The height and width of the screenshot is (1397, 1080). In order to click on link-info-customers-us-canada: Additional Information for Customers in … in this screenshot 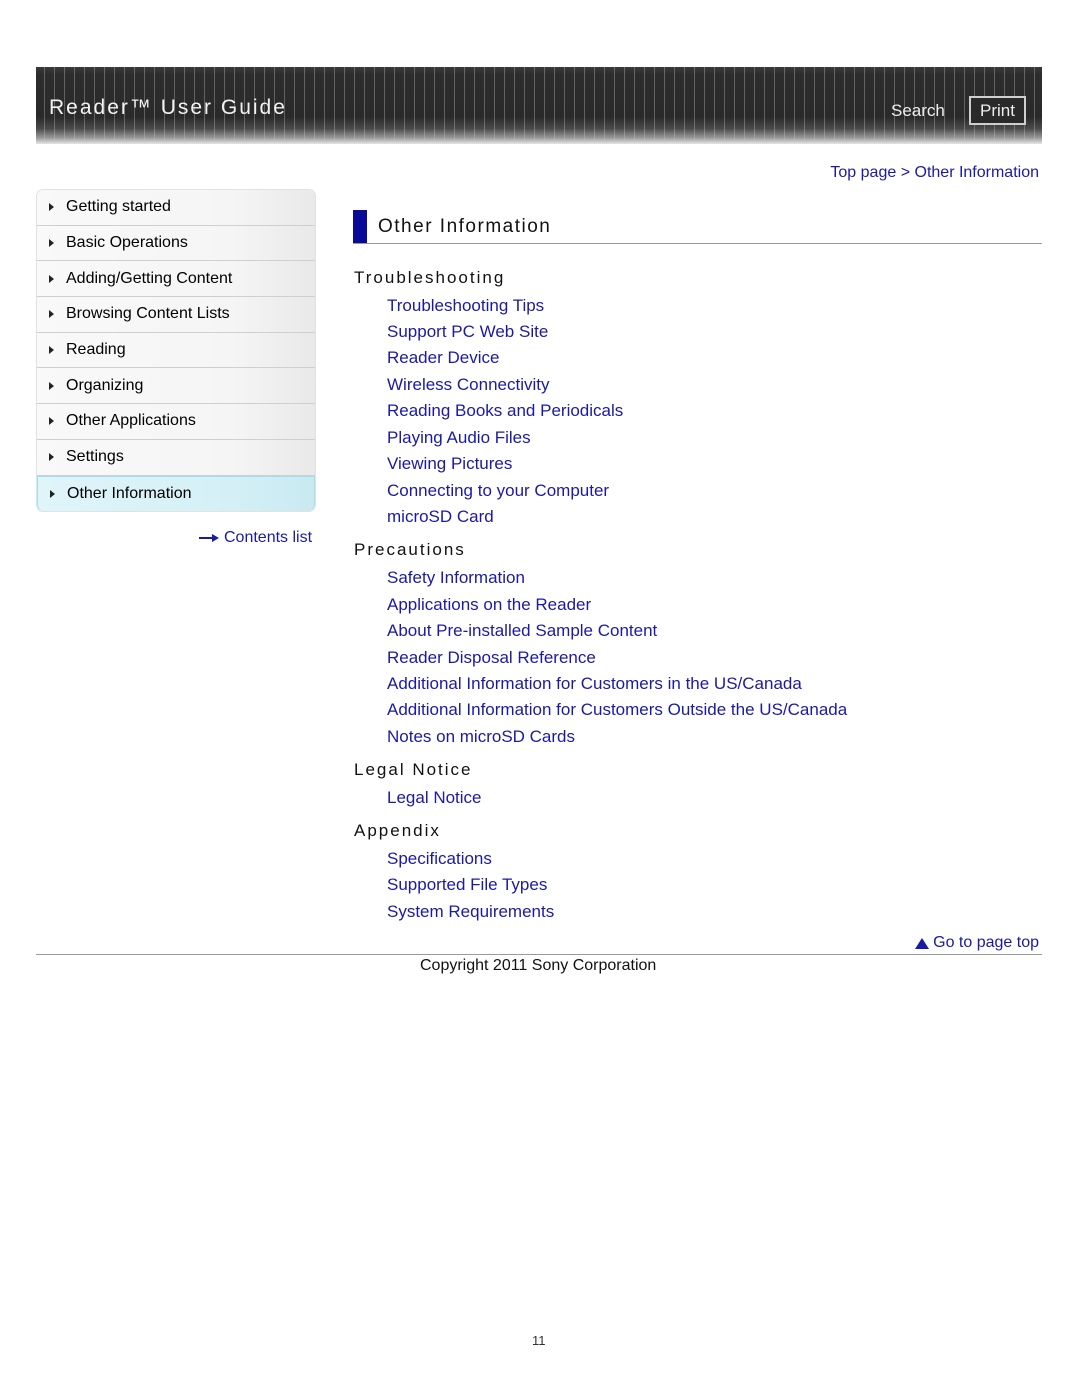, I will do `click(594, 684)`.